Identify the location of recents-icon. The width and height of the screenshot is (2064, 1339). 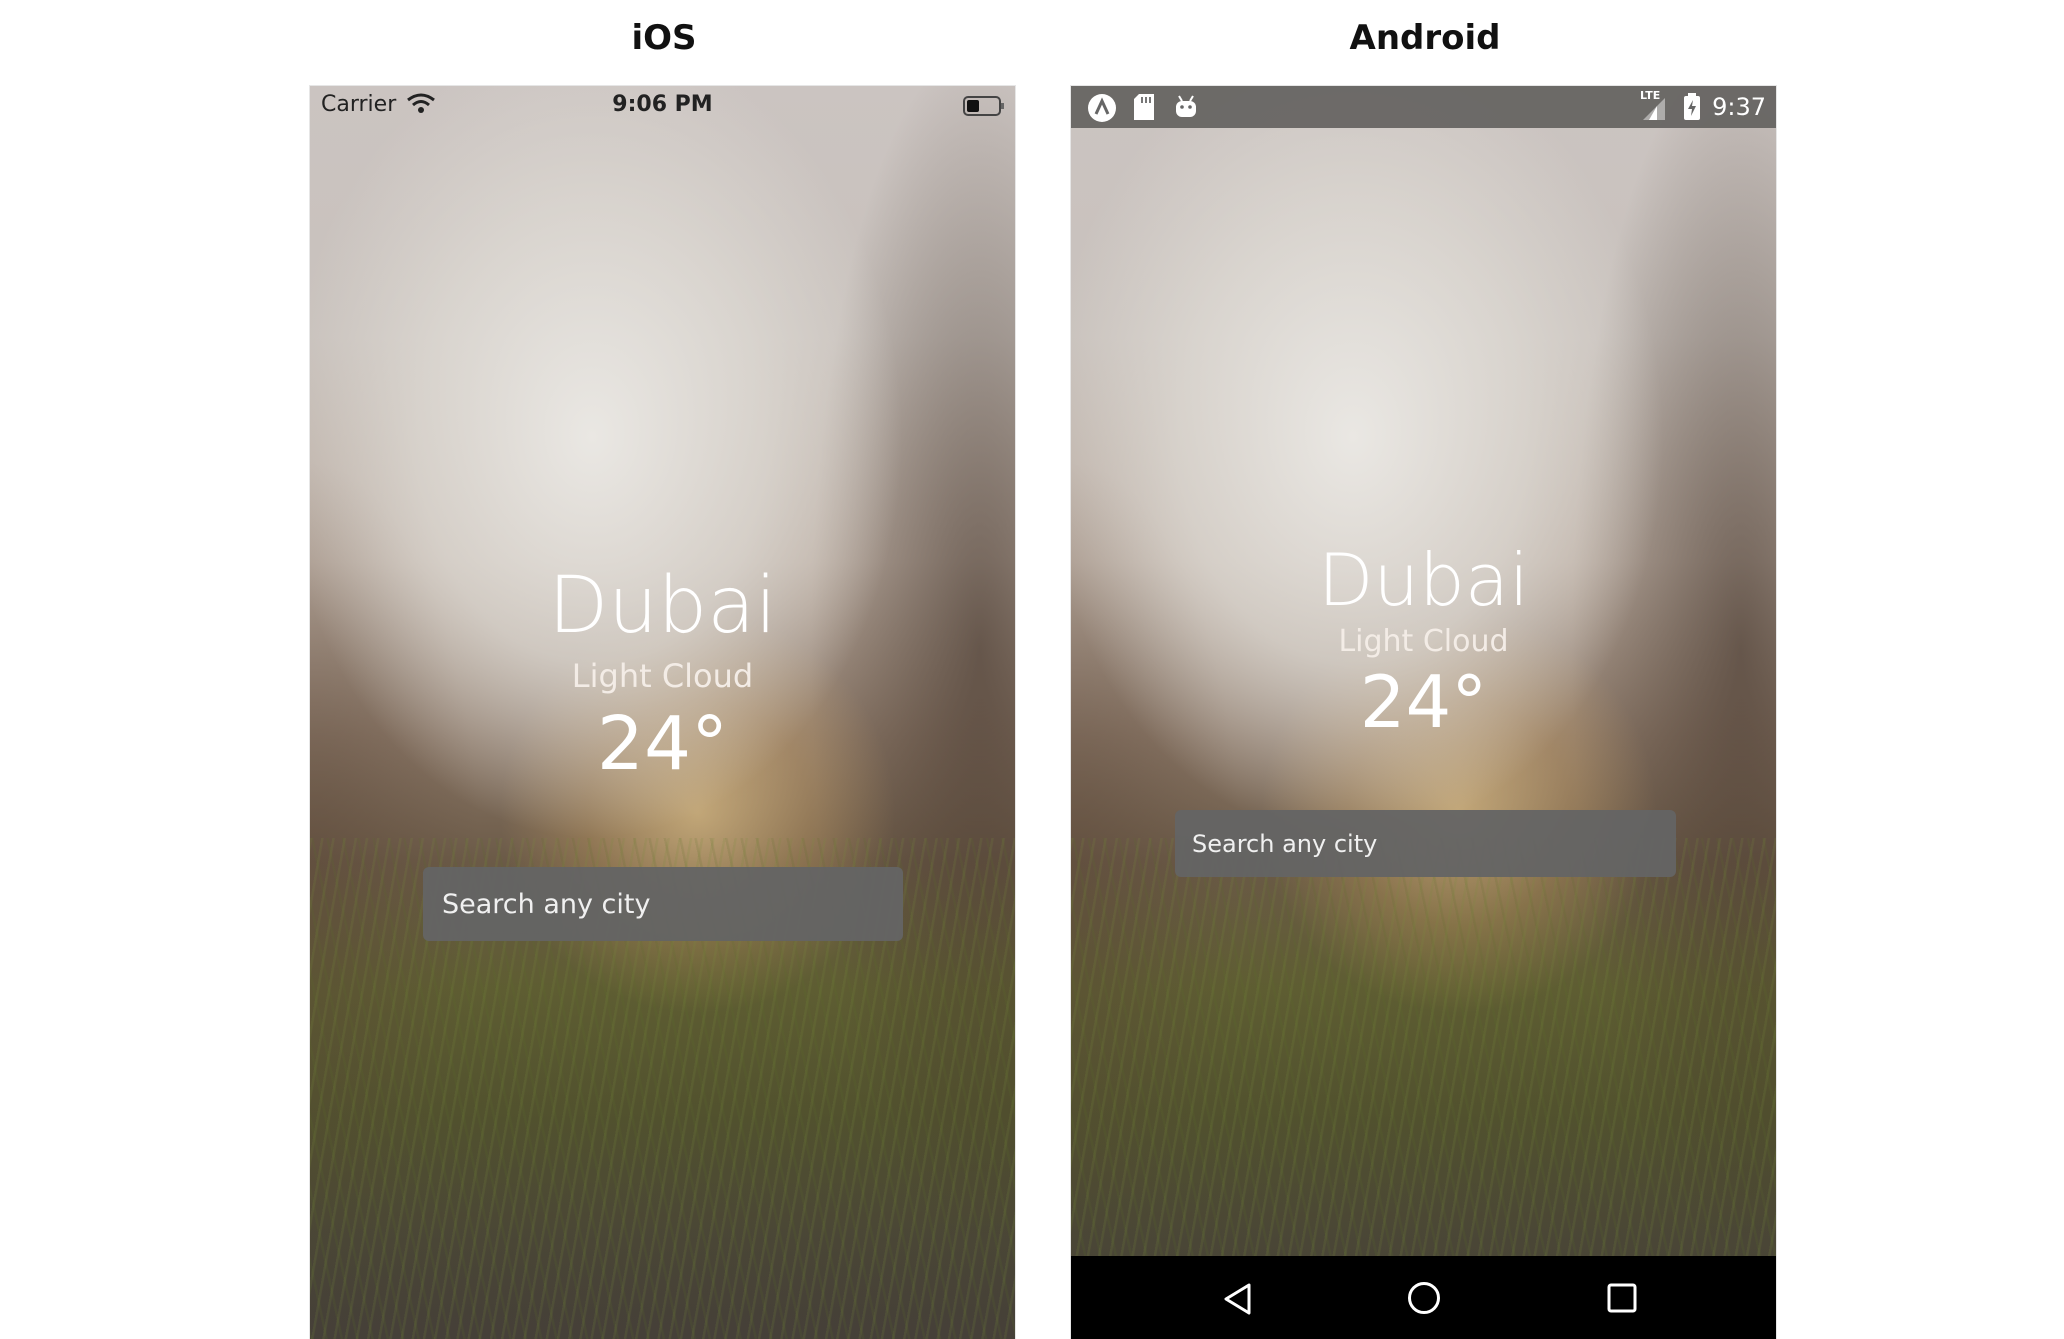
(1622, 1298).